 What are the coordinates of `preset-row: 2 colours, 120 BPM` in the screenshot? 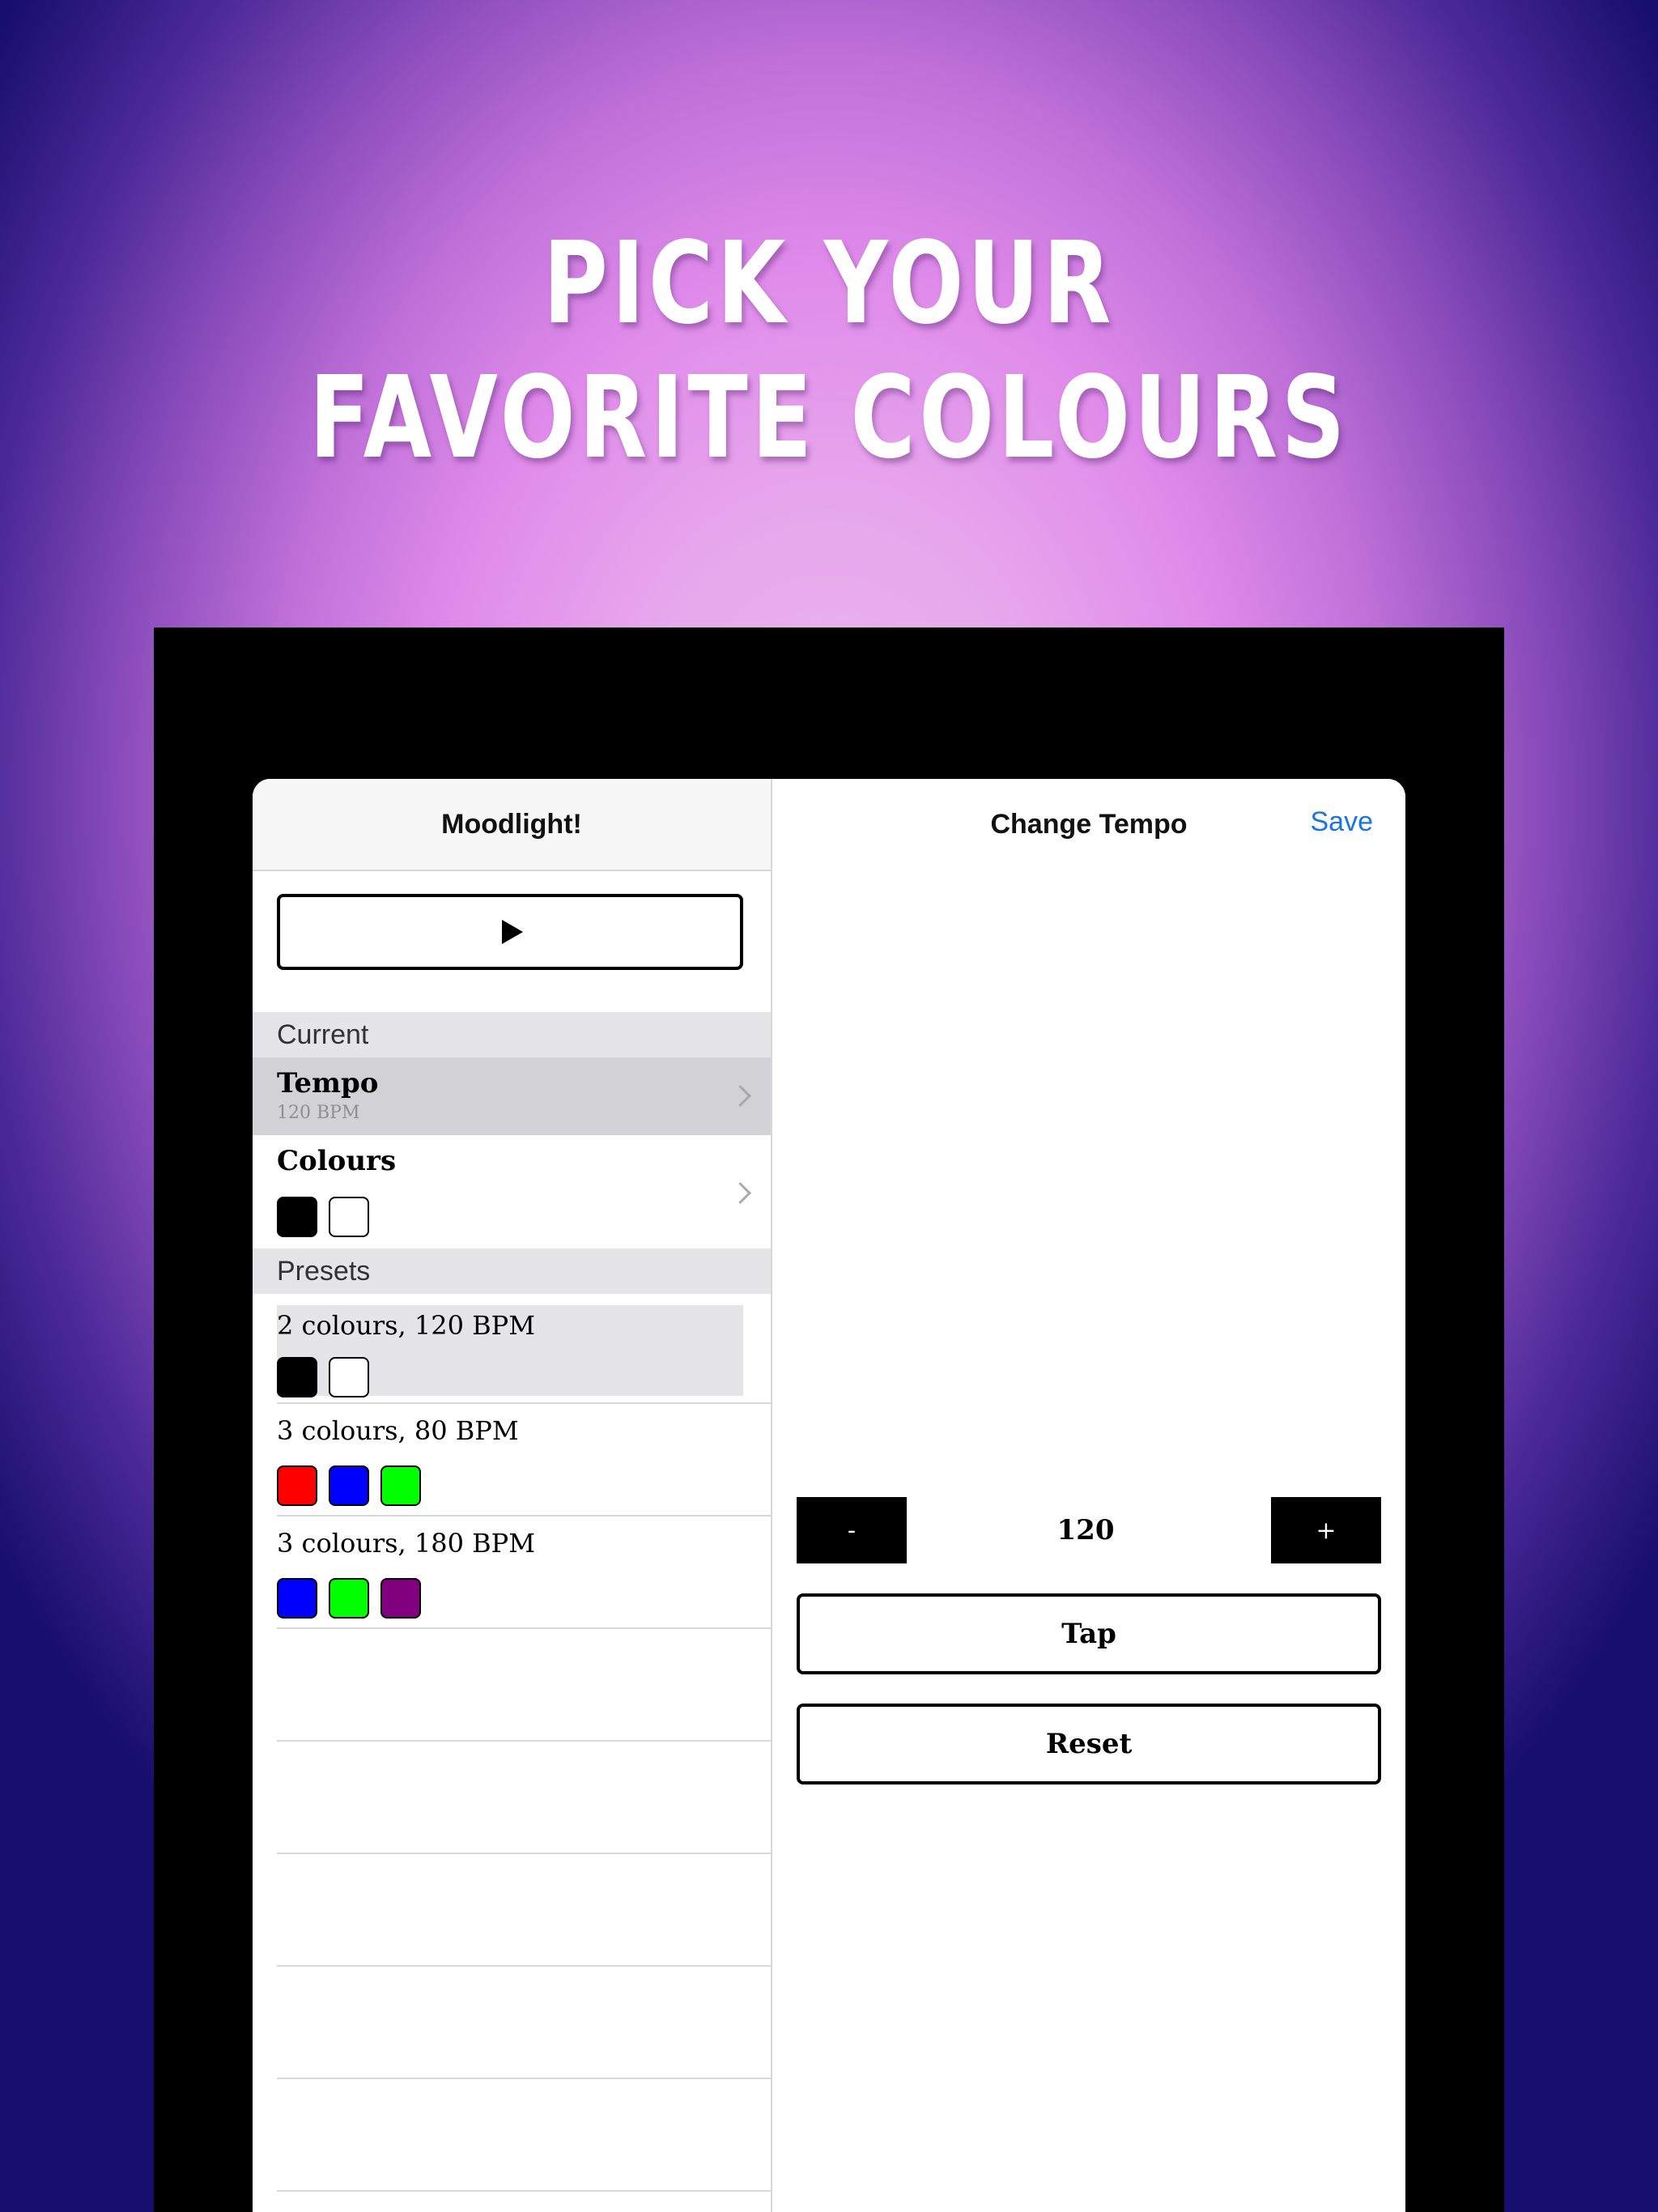 It's located at (512, 1351).